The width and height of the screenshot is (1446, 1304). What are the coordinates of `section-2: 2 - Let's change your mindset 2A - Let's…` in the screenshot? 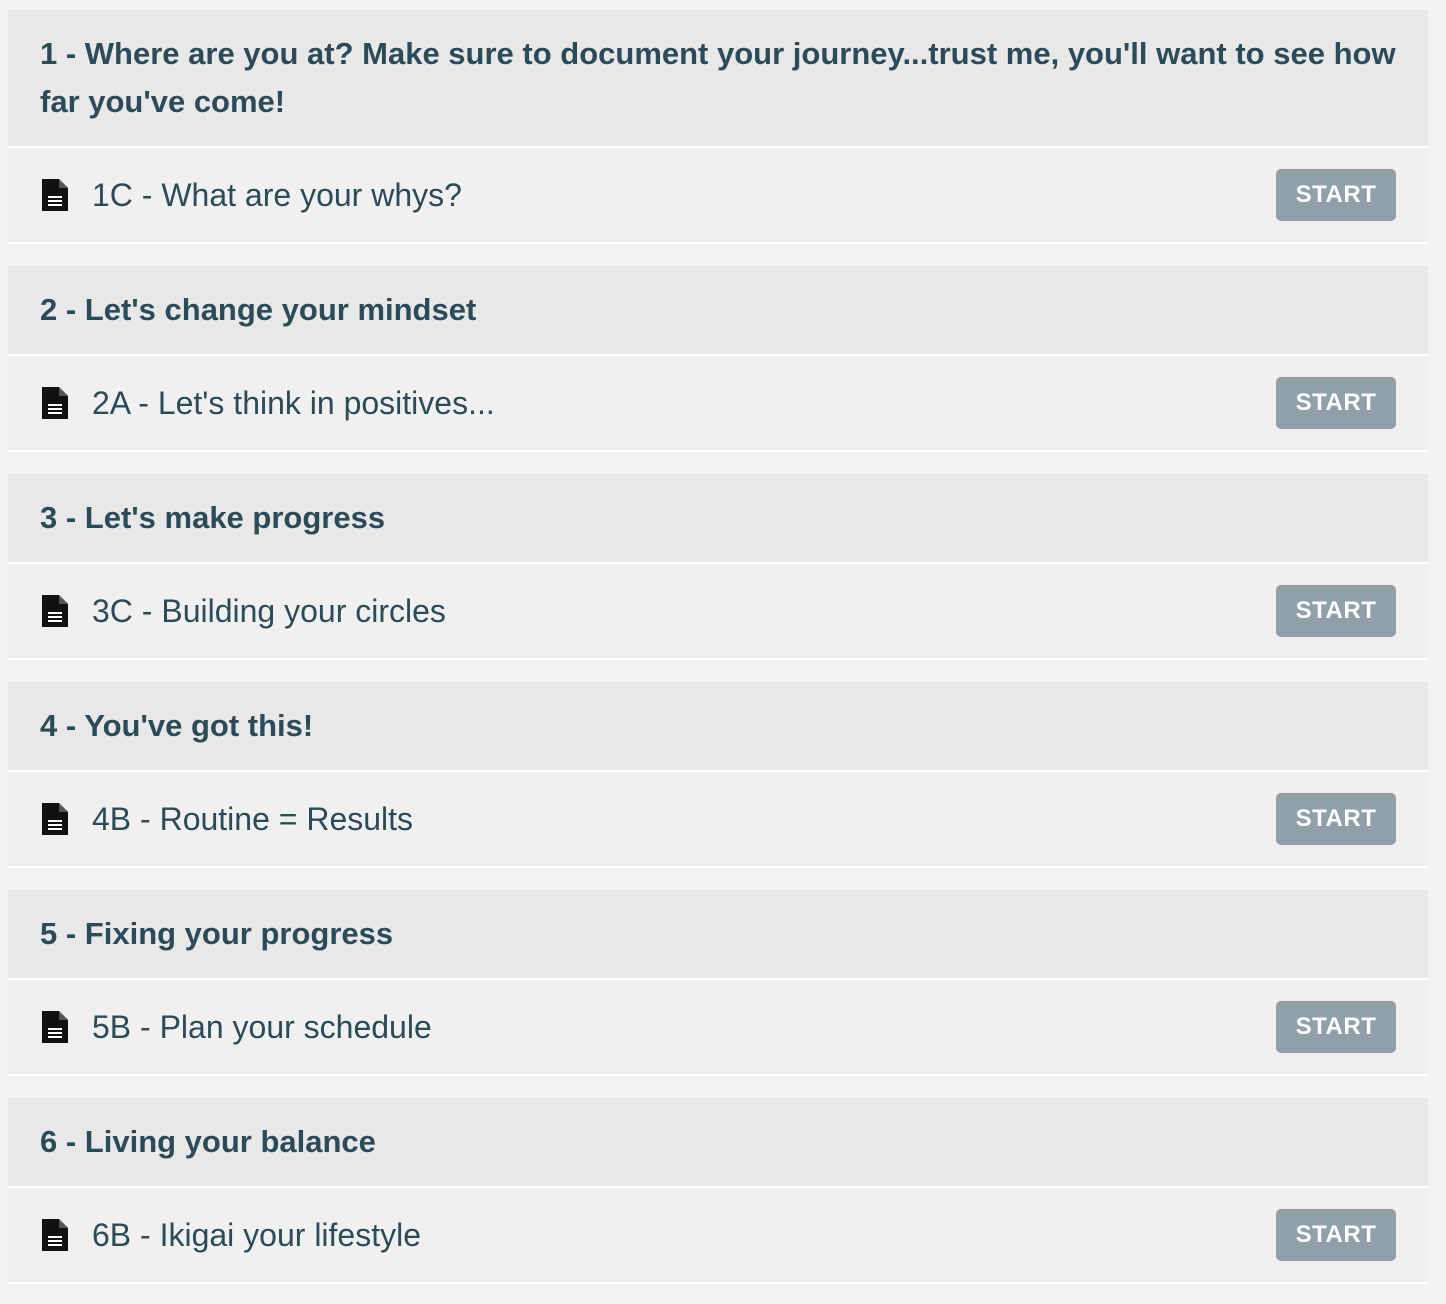 It's located at (718, 359).